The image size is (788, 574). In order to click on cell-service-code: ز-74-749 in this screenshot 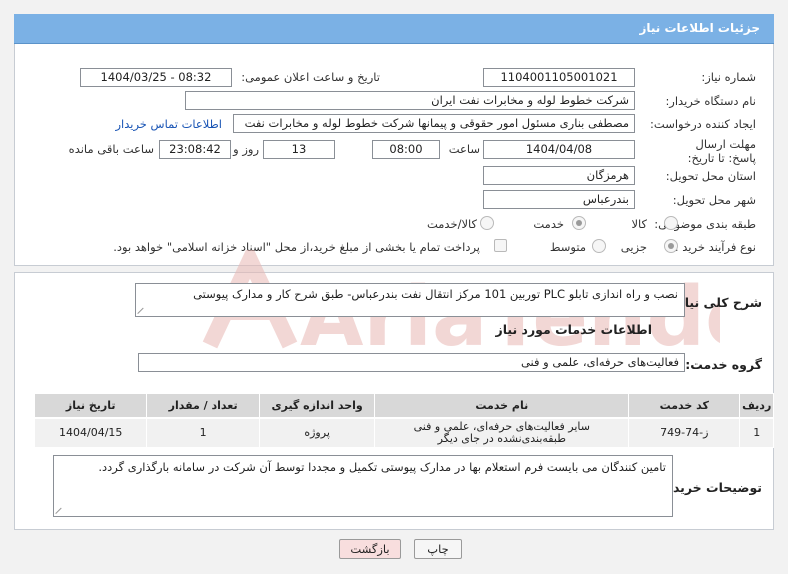, I will do `click(684, 432)`.